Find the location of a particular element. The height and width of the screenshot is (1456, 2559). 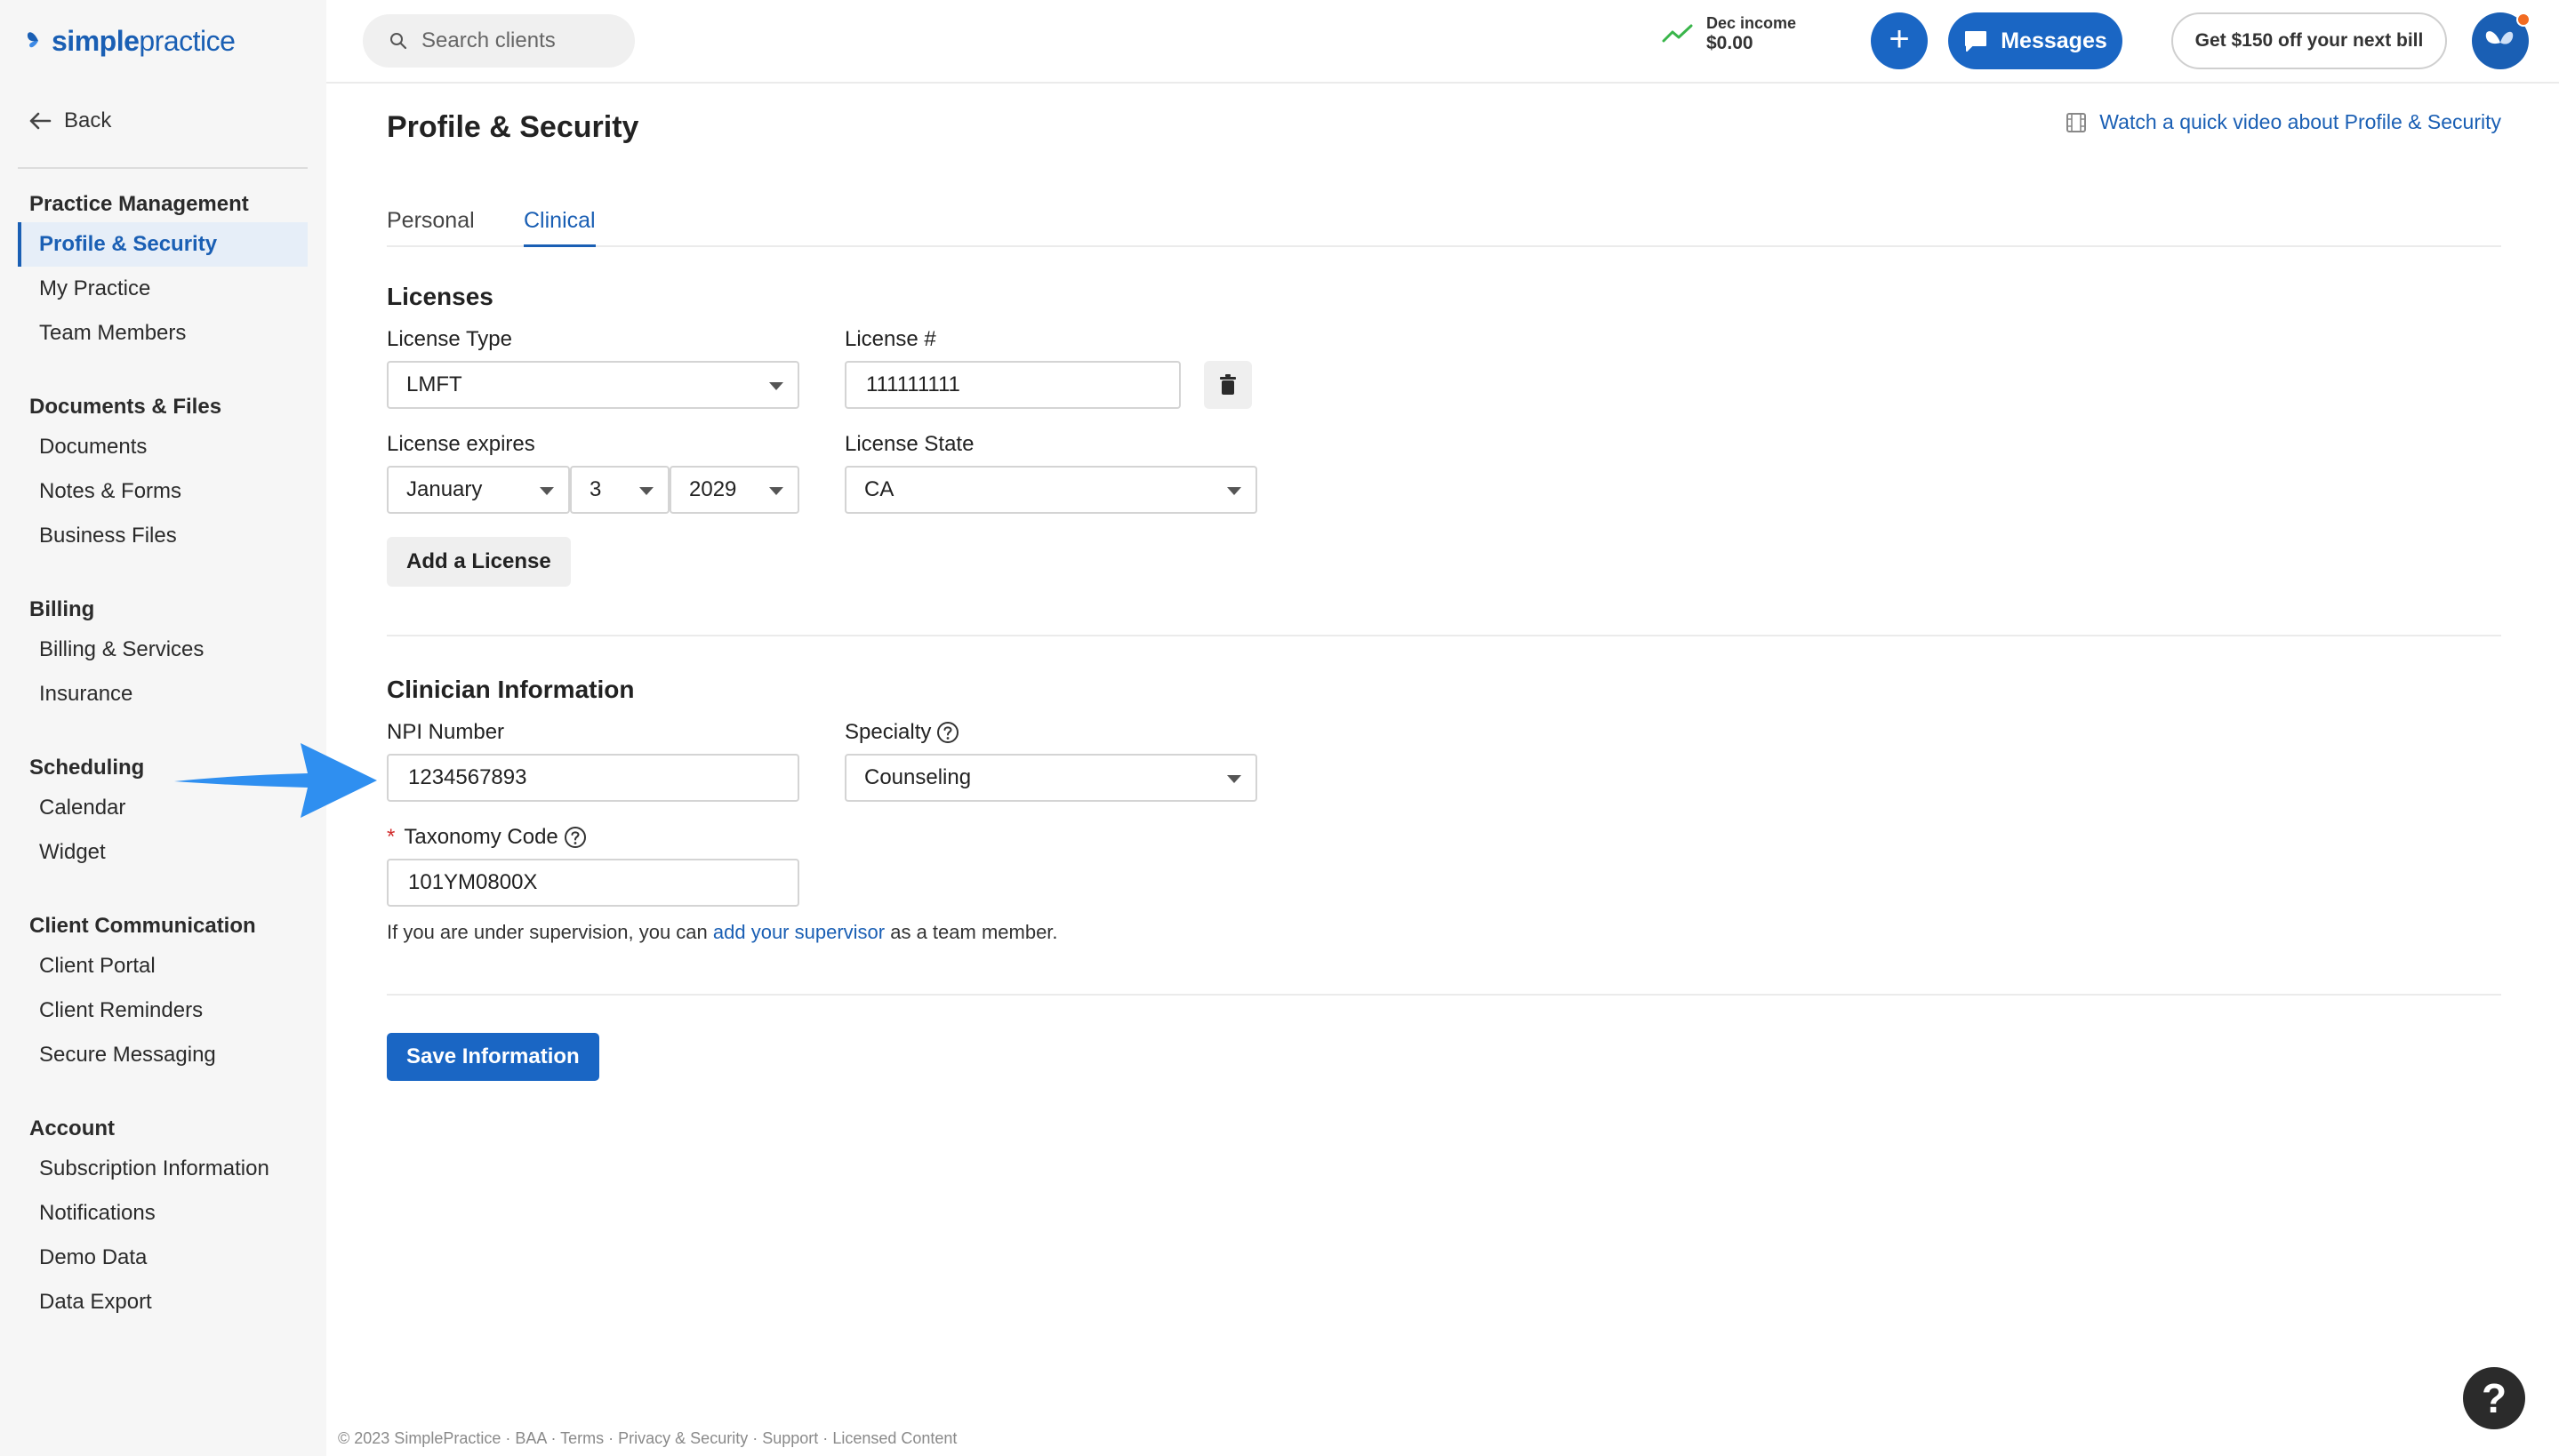

sidebar-item-my-practice: My Practice is located at coordinates (163, 289).